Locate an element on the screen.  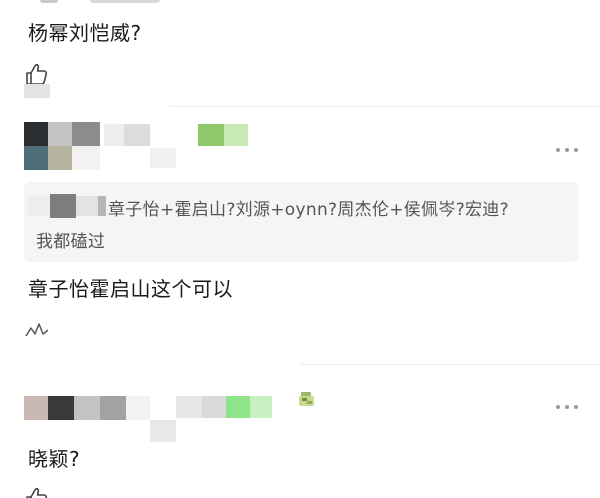
comment-text: 章子怡霍启山这个可以 is located at coordinates (130, 289).